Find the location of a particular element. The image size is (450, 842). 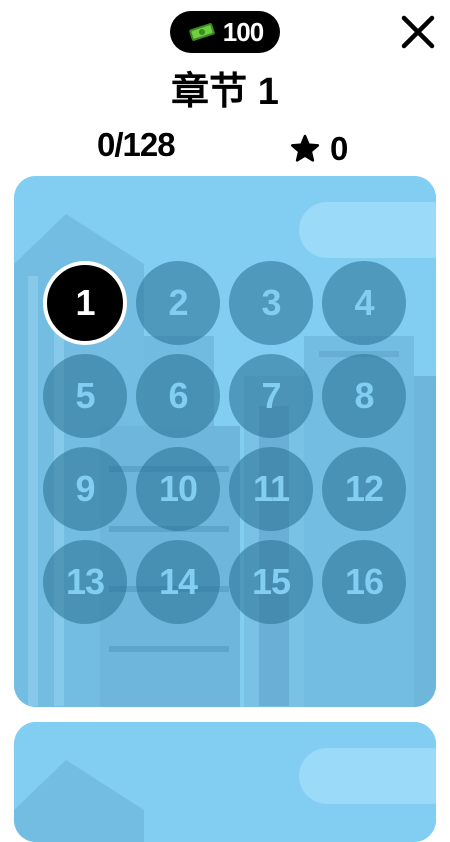

level-button: 5 is located at coordinates (85, 396).